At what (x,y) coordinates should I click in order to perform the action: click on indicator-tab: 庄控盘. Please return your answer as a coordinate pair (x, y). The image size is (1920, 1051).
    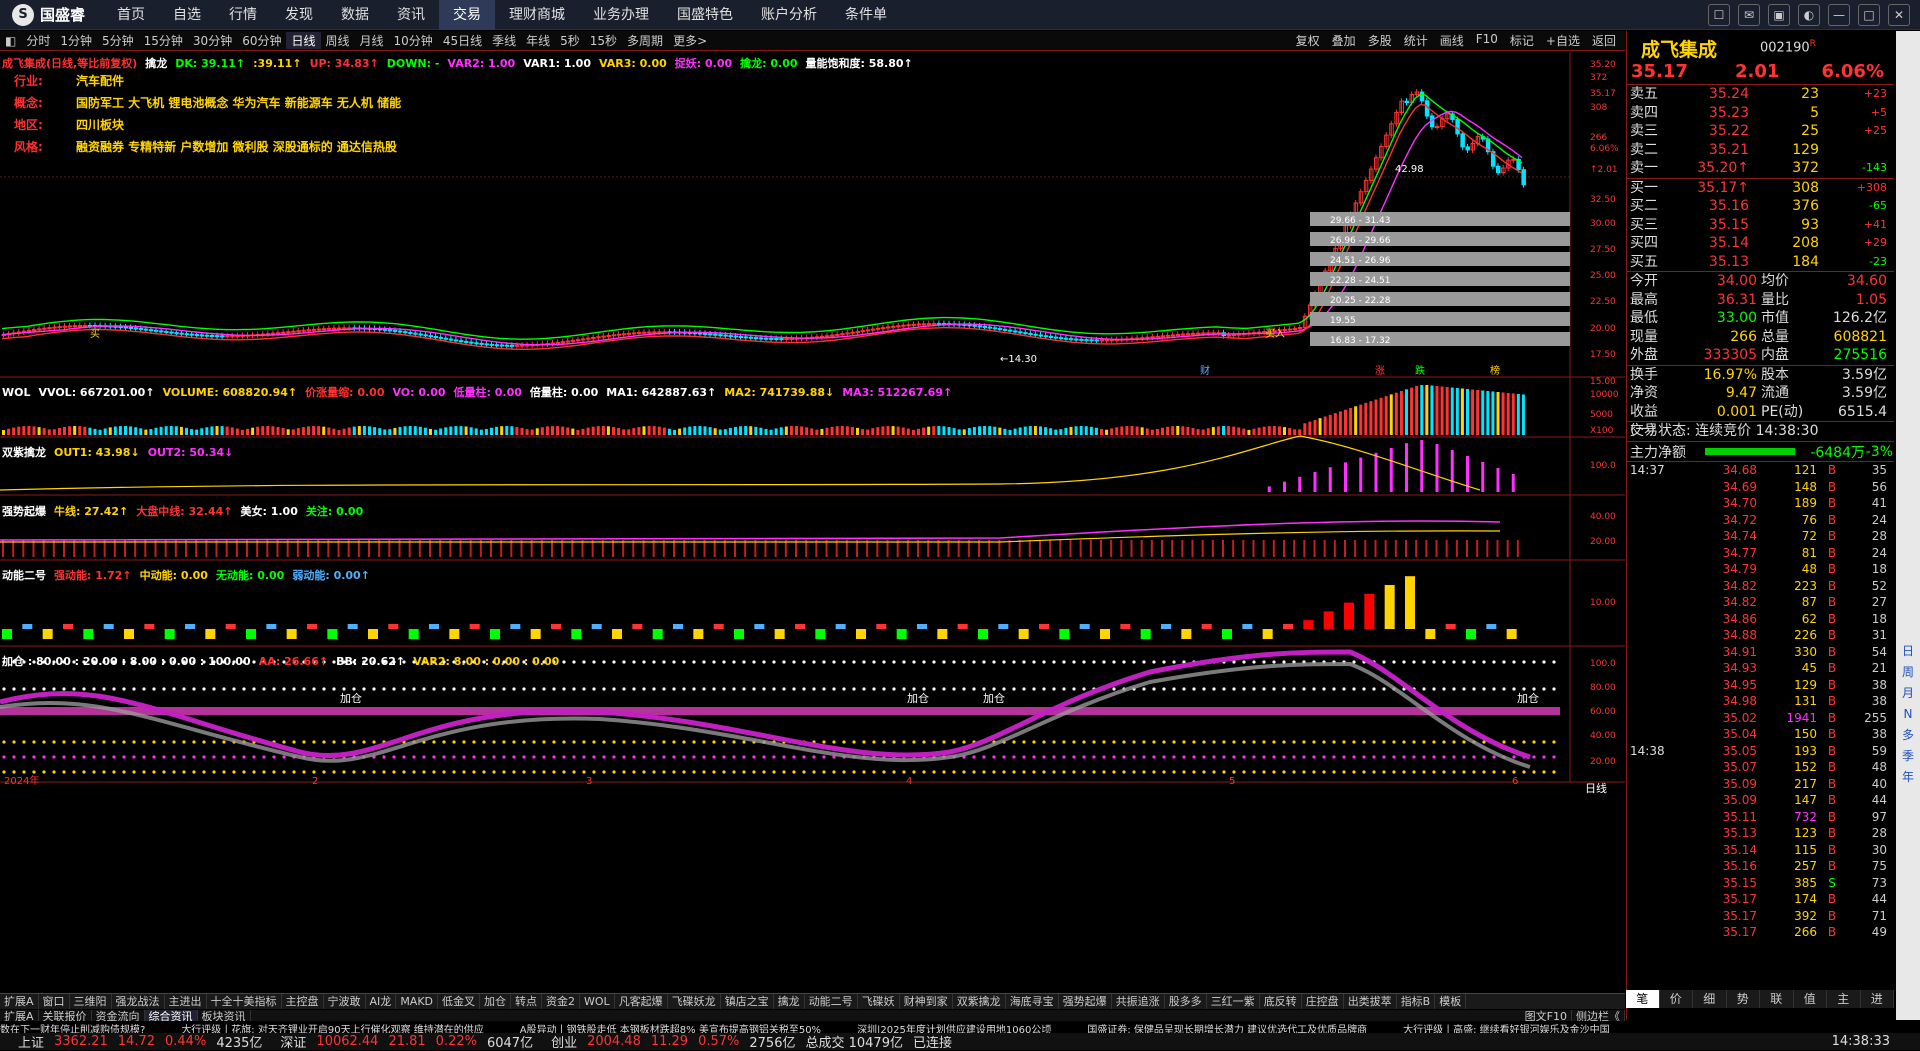
    Looking at the image, I should click on (1323, 1001).